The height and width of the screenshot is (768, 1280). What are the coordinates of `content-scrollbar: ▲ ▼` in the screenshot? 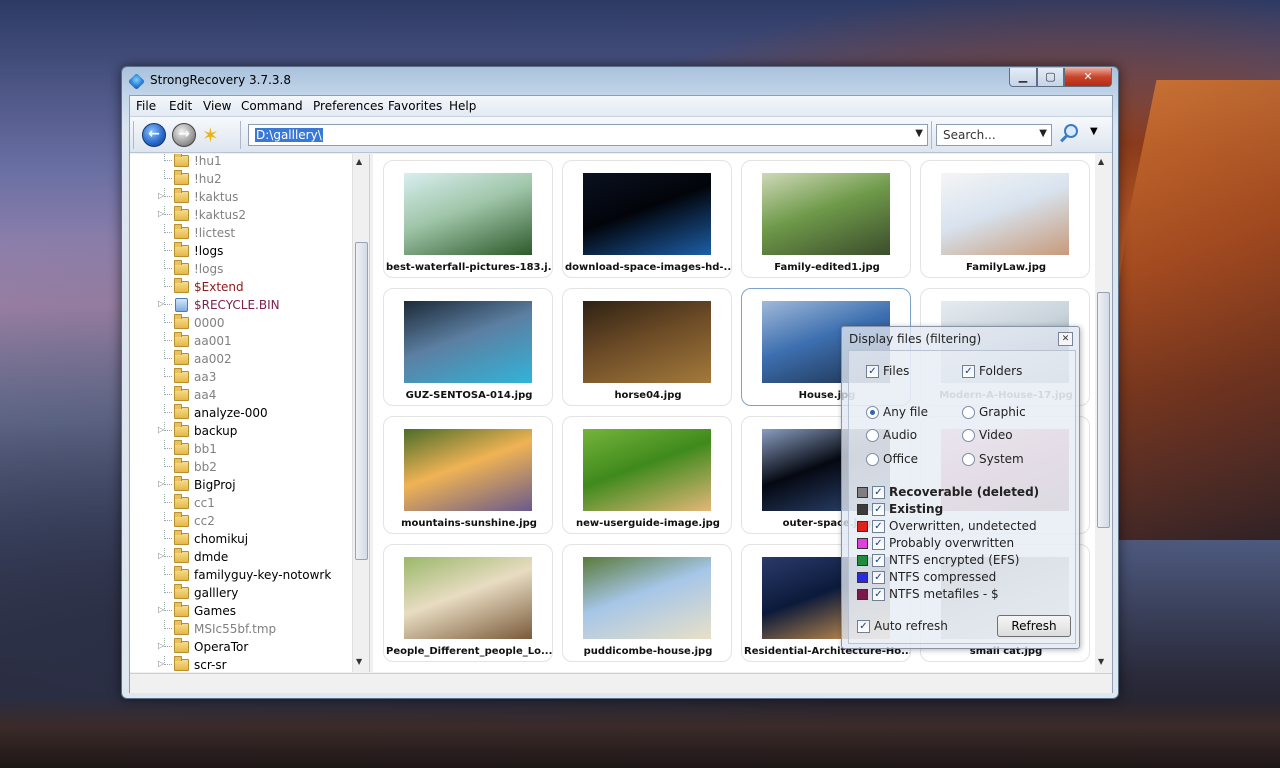 It's located at (1103, 413).